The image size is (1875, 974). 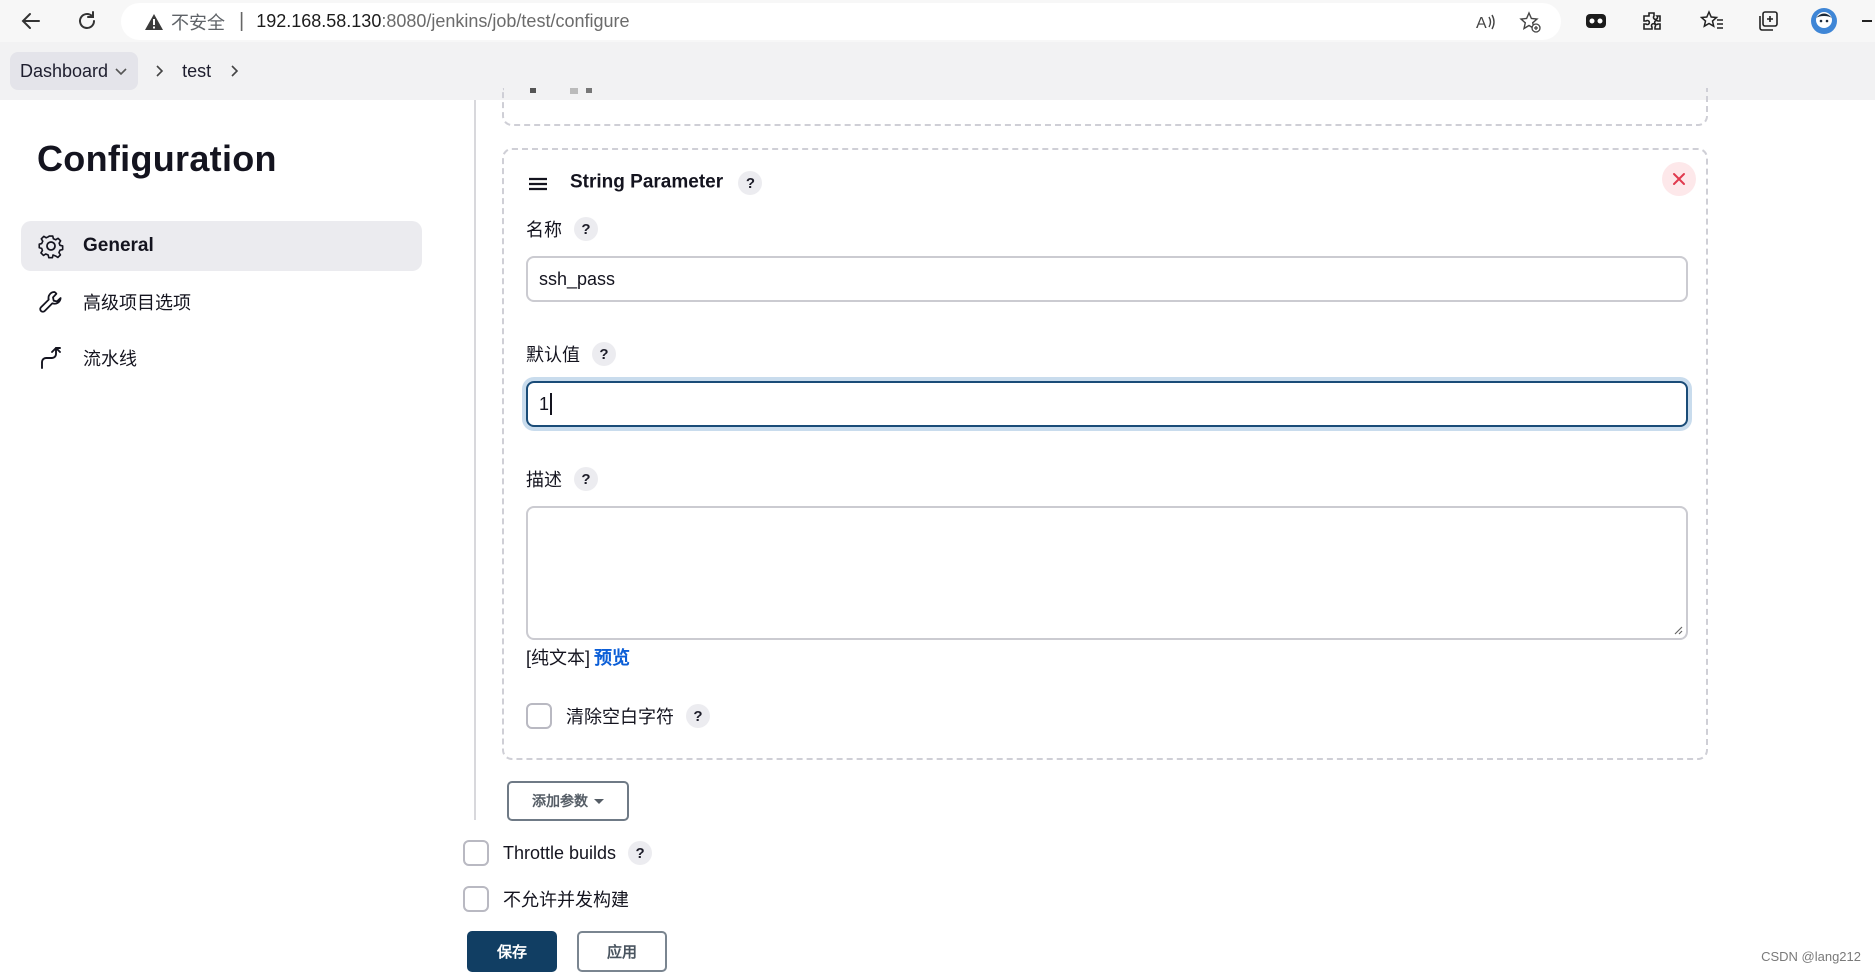 What do you see at coordinates (1481, 23) in the screenshot?
I see `svg-text: A` at bounding box center [1481, 23].